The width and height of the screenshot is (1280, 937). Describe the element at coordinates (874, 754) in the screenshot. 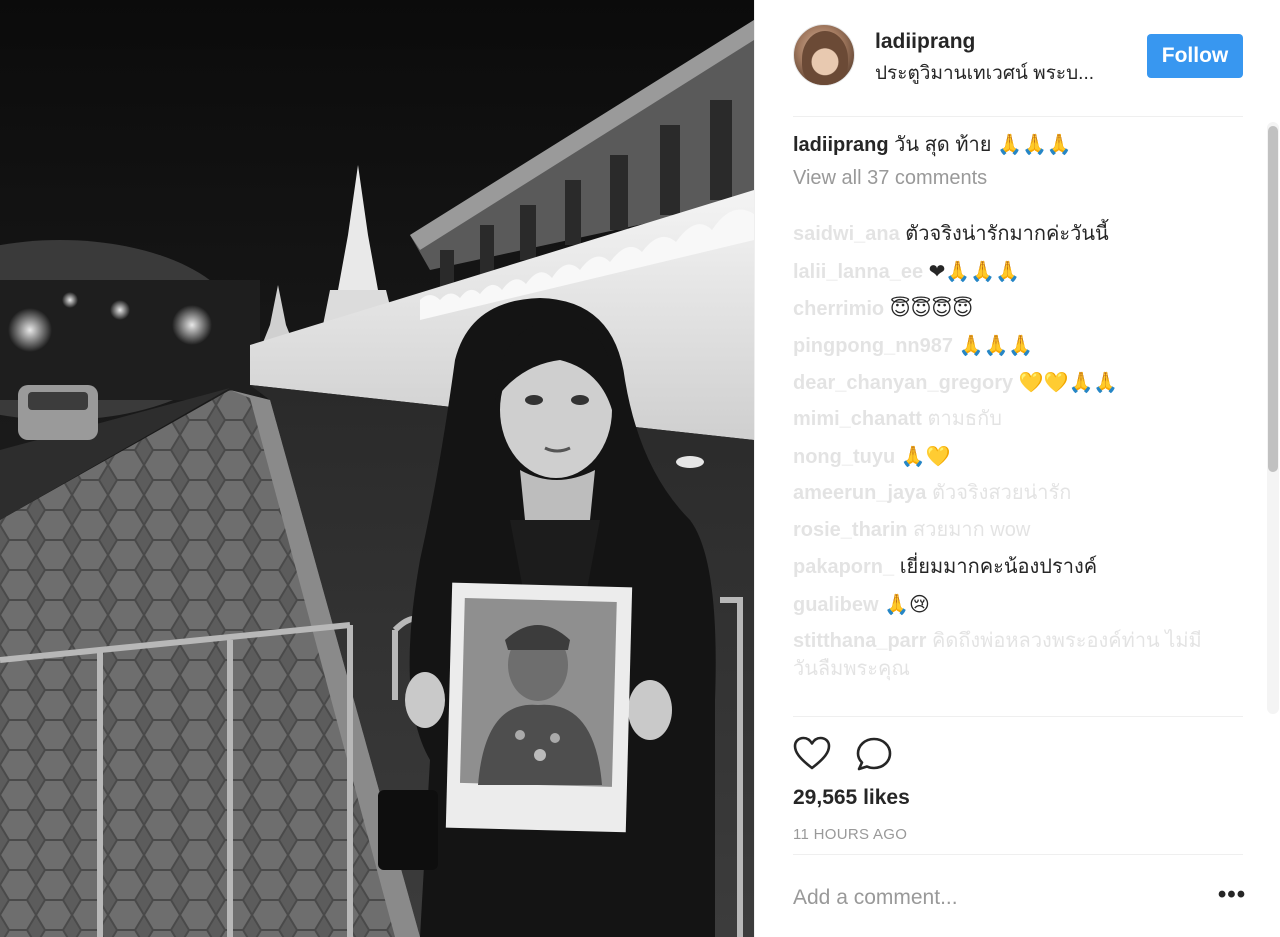

I see `speech-bubble-icon` at that location.